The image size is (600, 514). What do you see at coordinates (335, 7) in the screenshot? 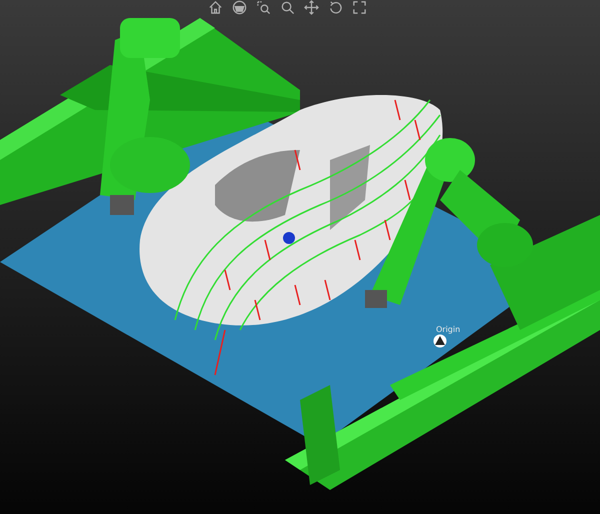
I see `rotate-icon` at bounding box center [335, 7].